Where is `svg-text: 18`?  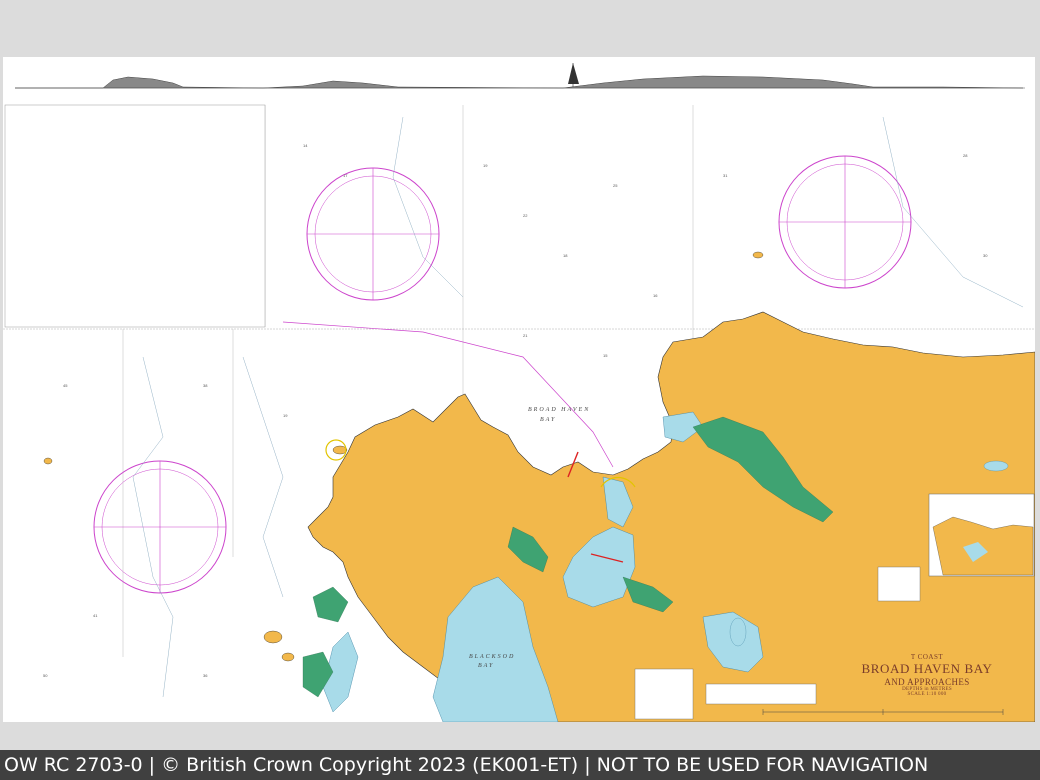
svg-text: 18 is located at coordinates (565, 255).